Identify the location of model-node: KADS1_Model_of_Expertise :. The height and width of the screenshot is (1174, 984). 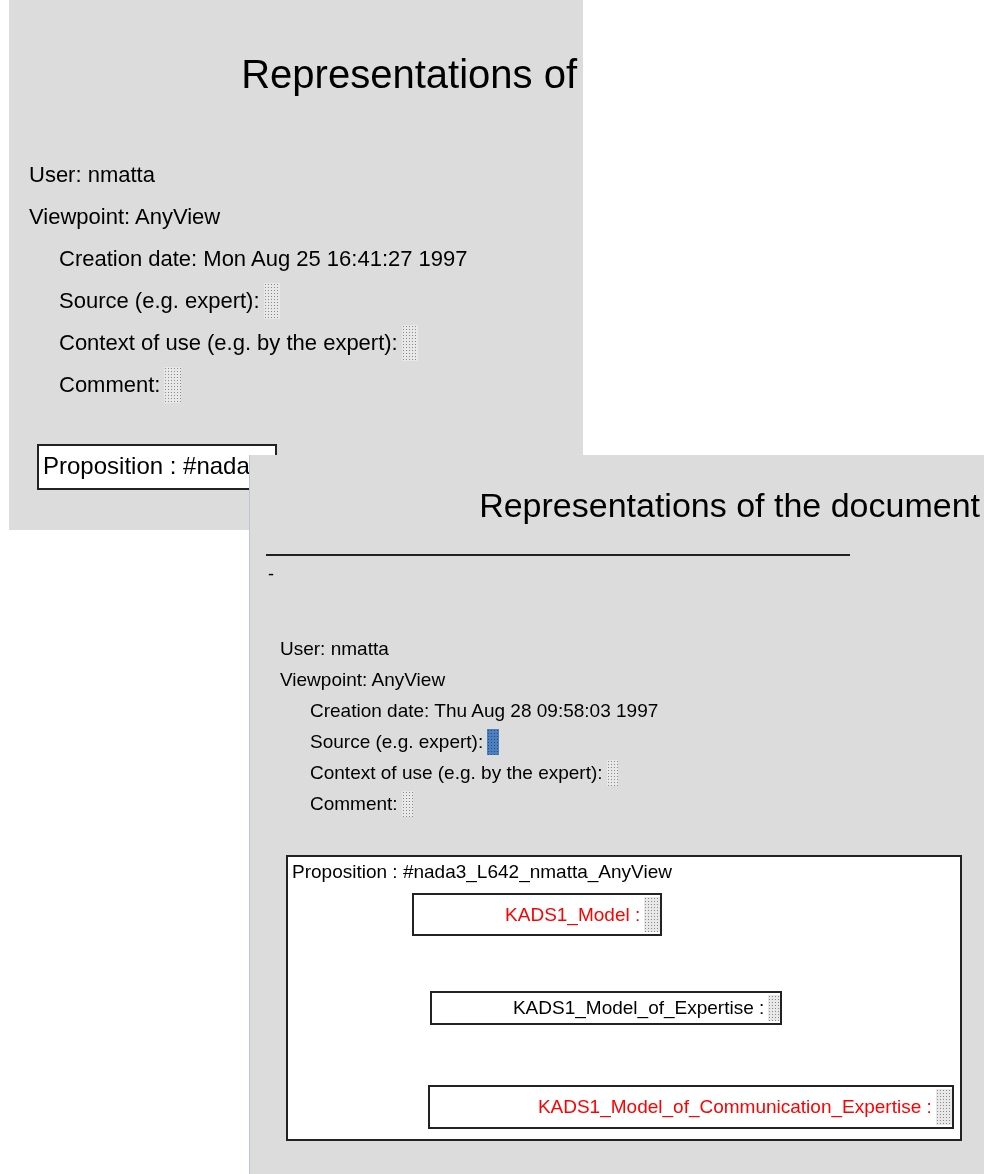
(606, 1008).